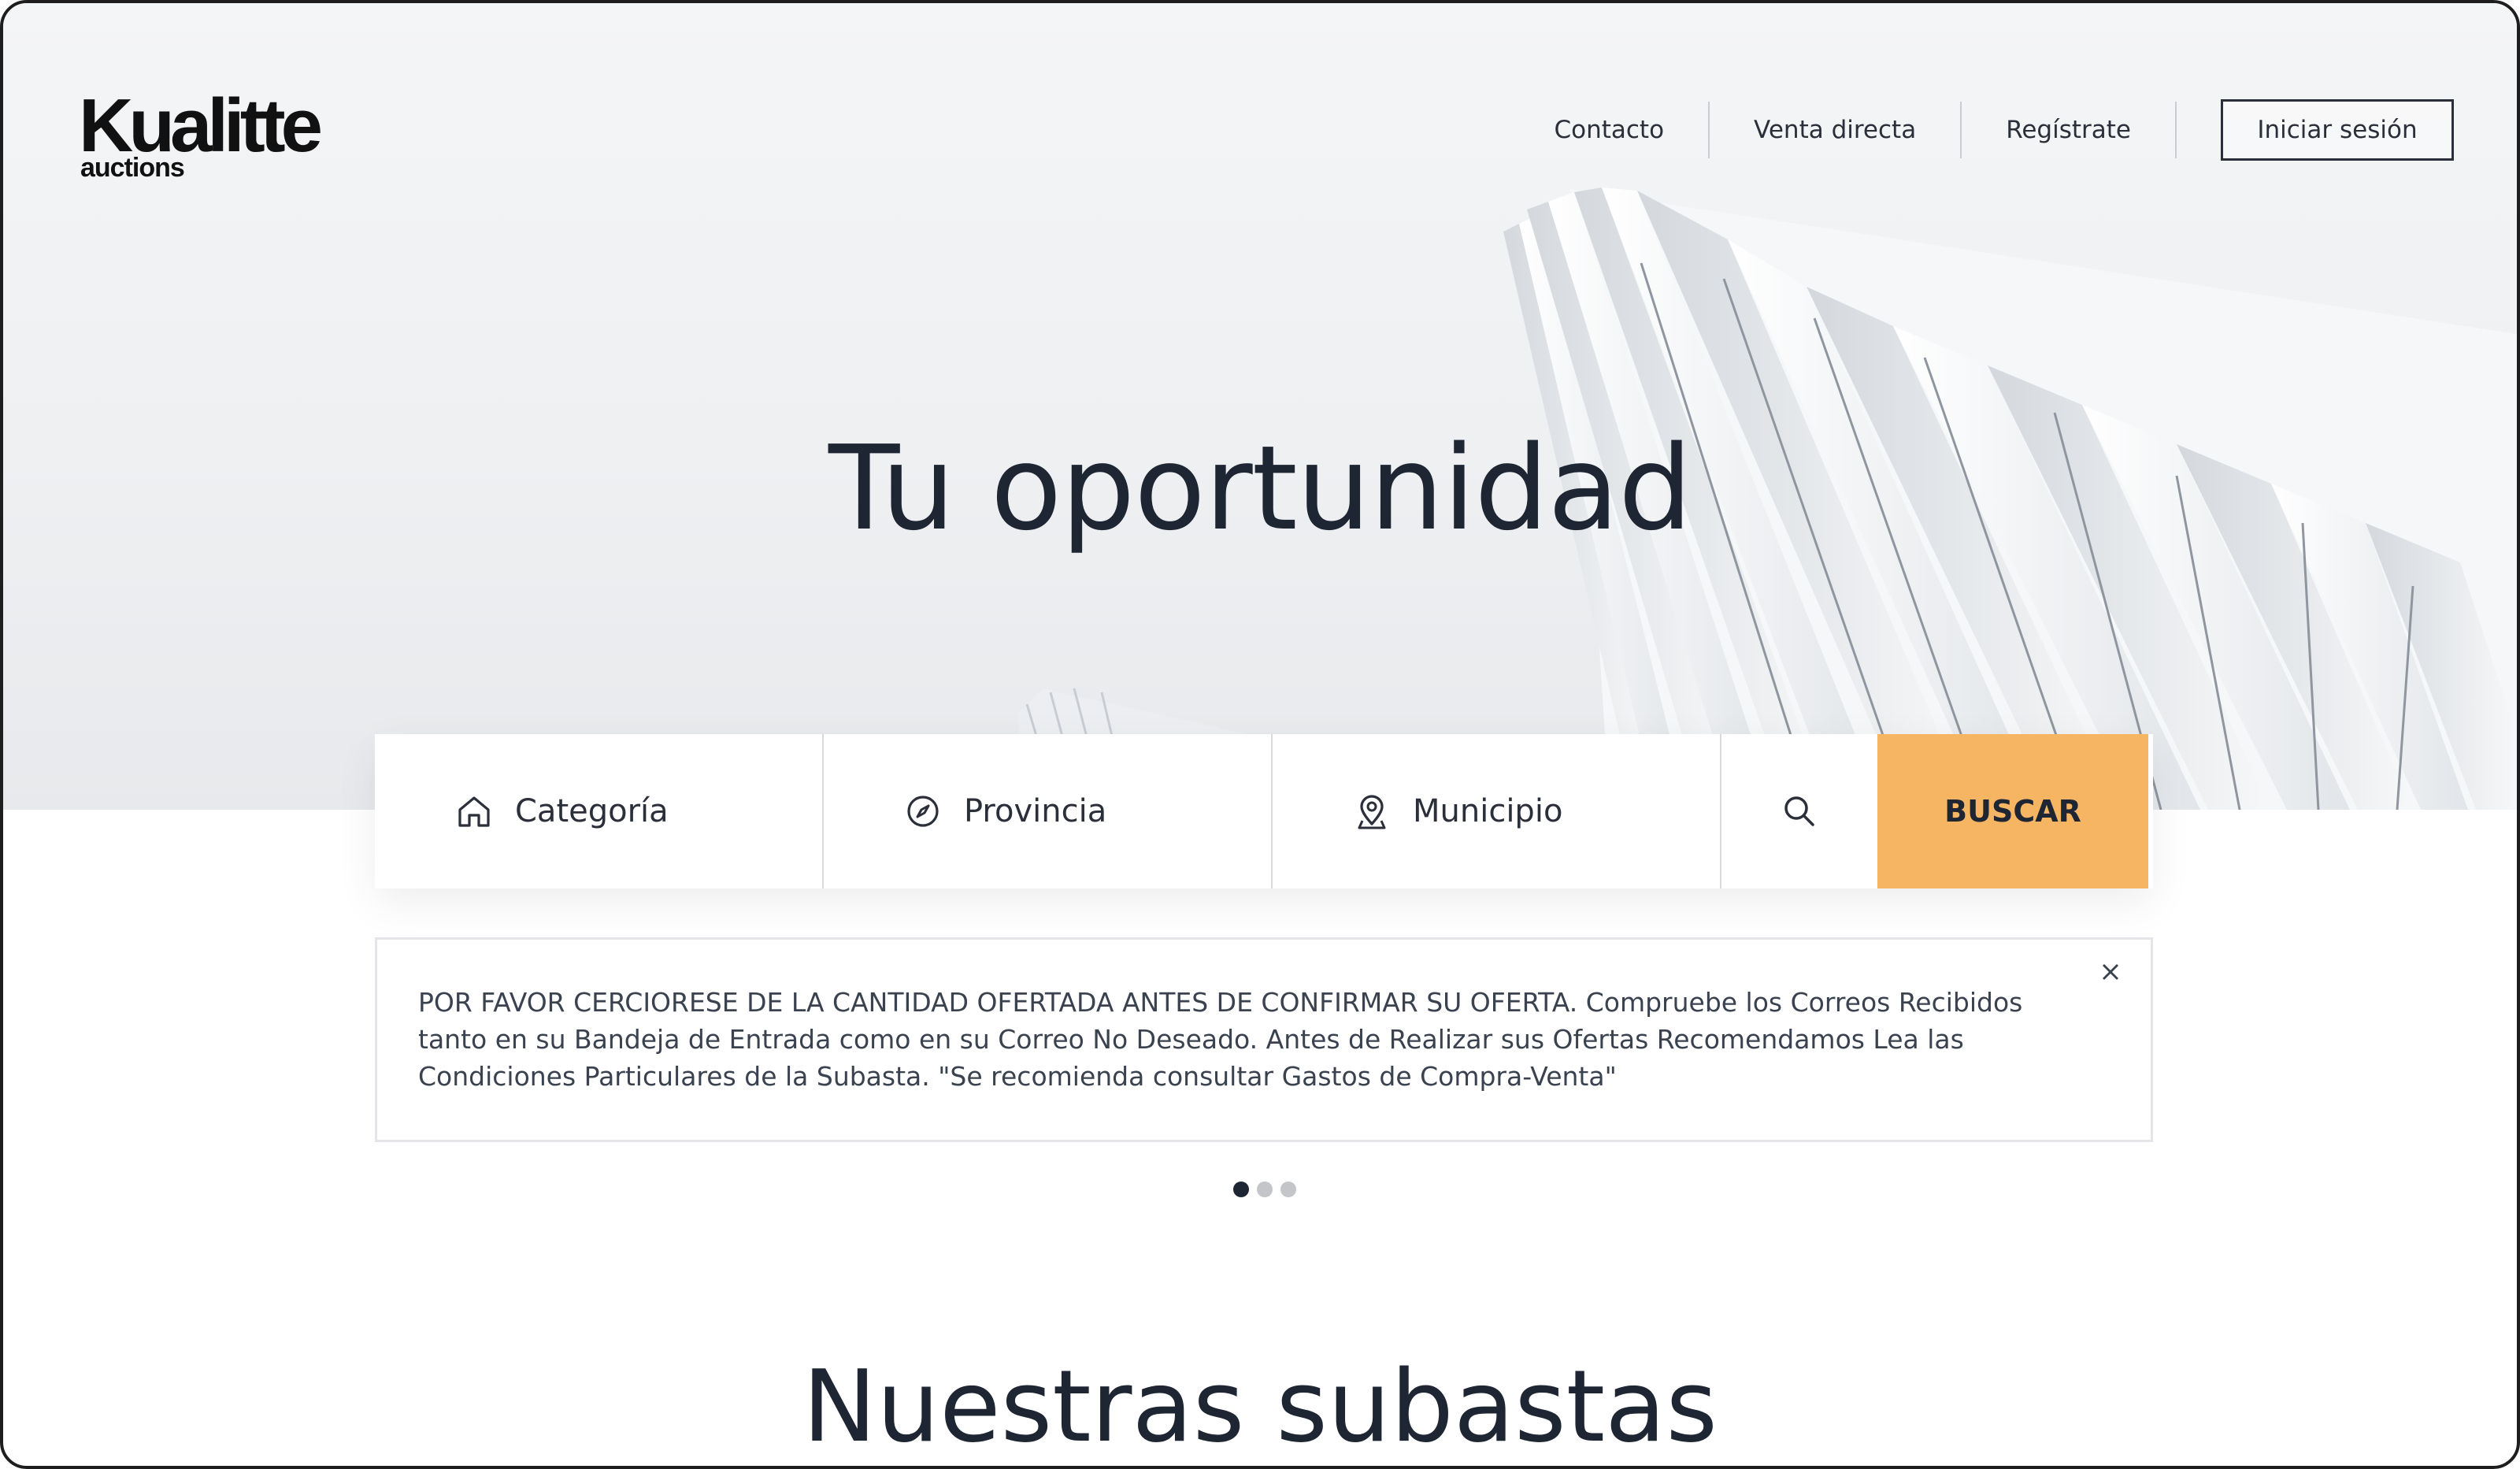  What do you see at coordinates (1610, 130) in the screenshot?
I see `nav-link-contacto: Contacto` at bounding box center [1610, 130].